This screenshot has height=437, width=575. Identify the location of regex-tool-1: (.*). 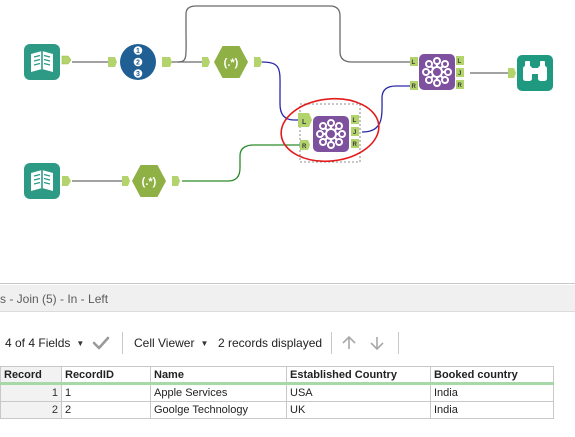
(232, 62).